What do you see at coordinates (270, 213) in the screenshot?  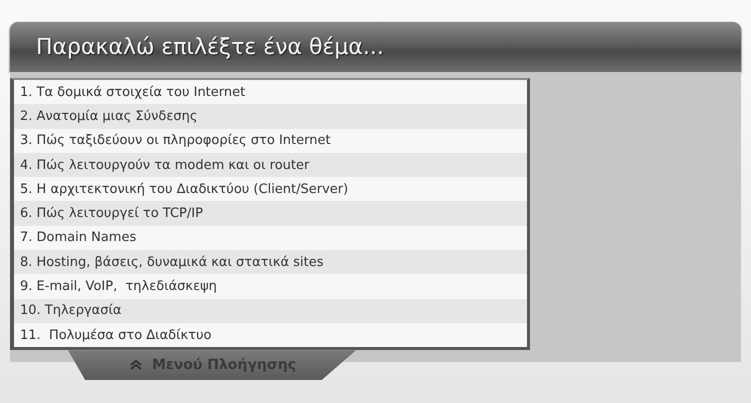 I see `topic-item: 6. Πώς λειτουργεί το TCP/IP` at bounding box center [270, 213].